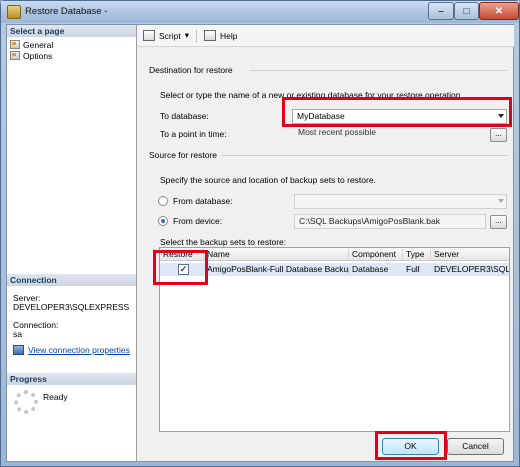 The width and height of the screenshot is (520, 467). What do you see at coordinates (79, 350) in the screenshot?
I see `view-connection-properties-label: View connection properties` at bounding box center [79, 350].